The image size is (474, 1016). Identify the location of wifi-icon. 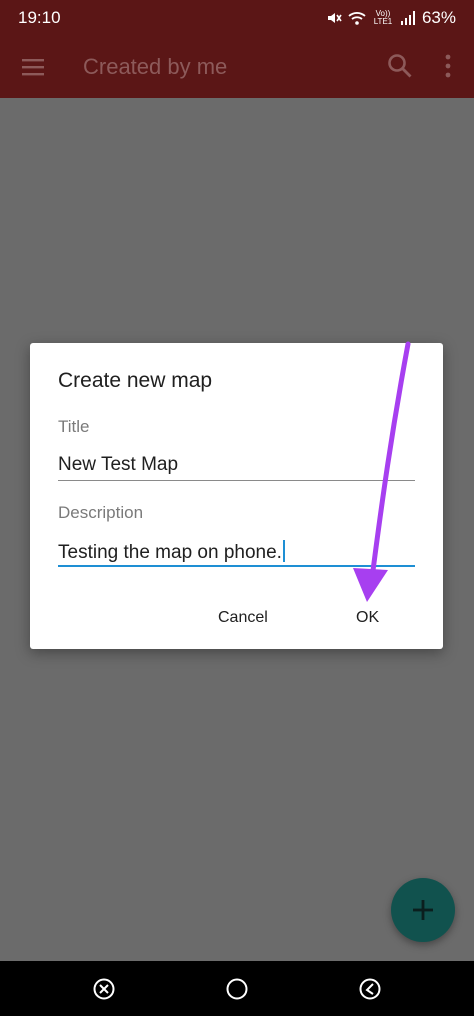
(357, 18).